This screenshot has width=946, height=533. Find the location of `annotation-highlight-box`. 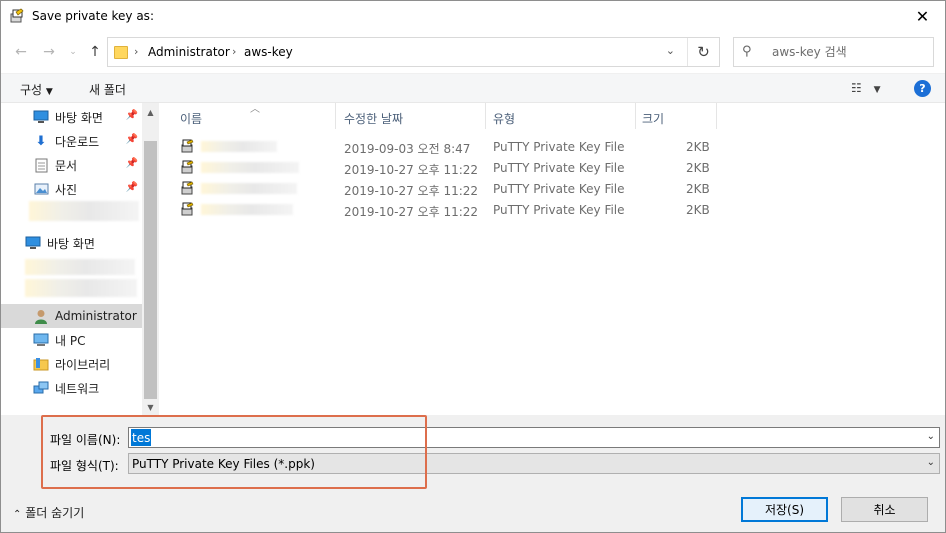

annotation-highlight-box is located at coordinates (234, 452).